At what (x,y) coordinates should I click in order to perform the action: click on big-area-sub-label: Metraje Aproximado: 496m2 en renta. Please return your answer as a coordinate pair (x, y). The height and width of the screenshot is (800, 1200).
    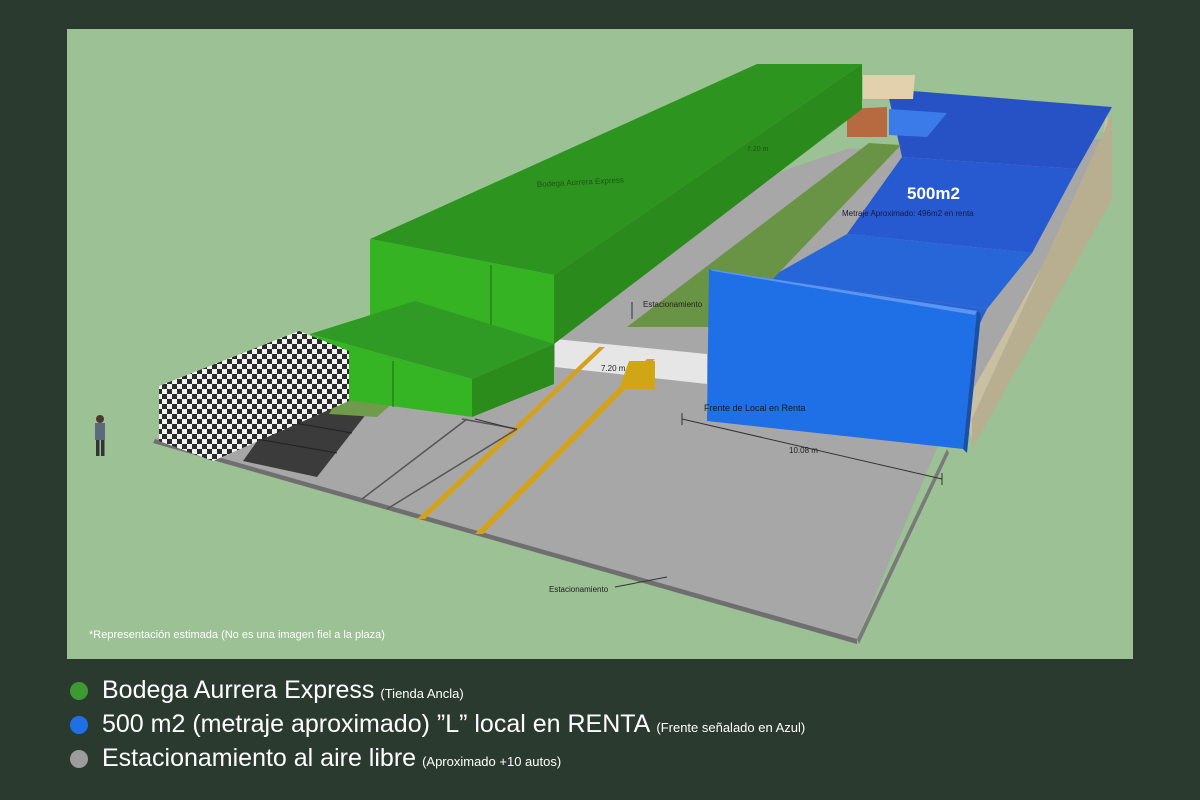
    Looking at the image, I should click on (908, 213).